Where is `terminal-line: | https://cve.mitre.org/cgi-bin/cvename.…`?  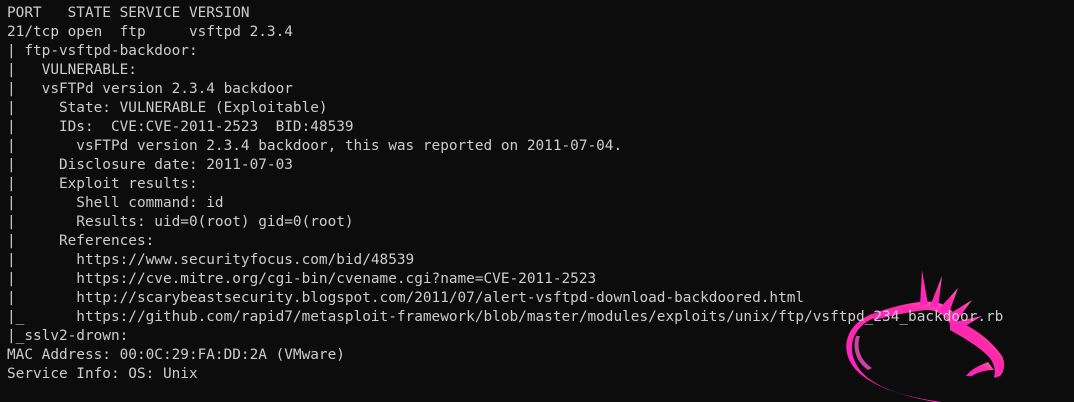
terminal-line: | https://cve.mitre.org/cgi-bin/cvename.… is located at coordinates (302, 279).